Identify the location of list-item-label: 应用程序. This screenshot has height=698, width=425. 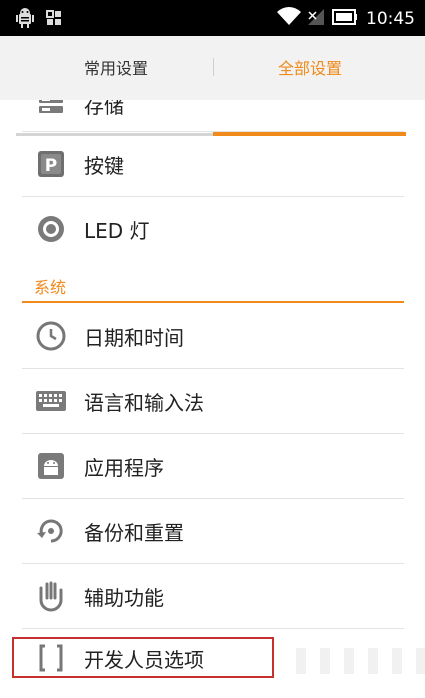
(124, 467).